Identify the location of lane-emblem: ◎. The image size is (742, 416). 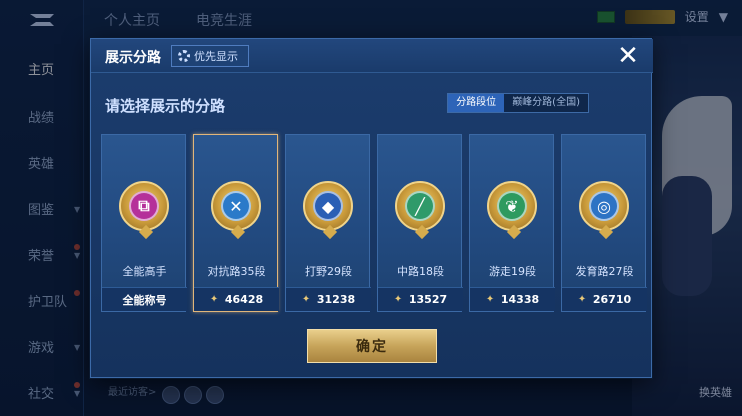
(604, 206).